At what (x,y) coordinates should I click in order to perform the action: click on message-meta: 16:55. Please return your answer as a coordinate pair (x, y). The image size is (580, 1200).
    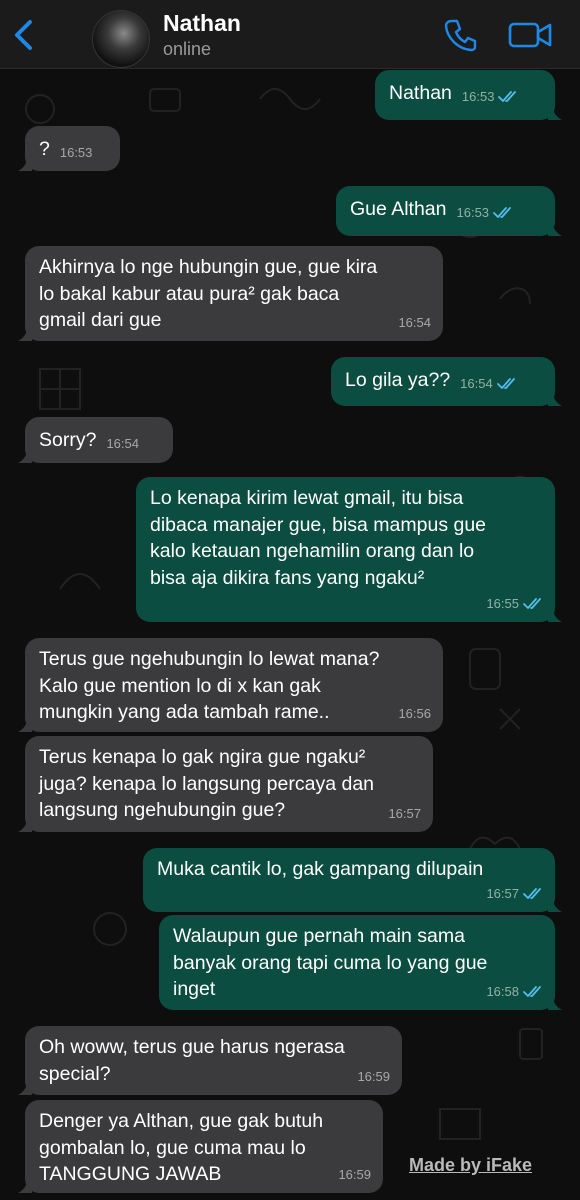
    Looking at the image, I should click on (514, 604).